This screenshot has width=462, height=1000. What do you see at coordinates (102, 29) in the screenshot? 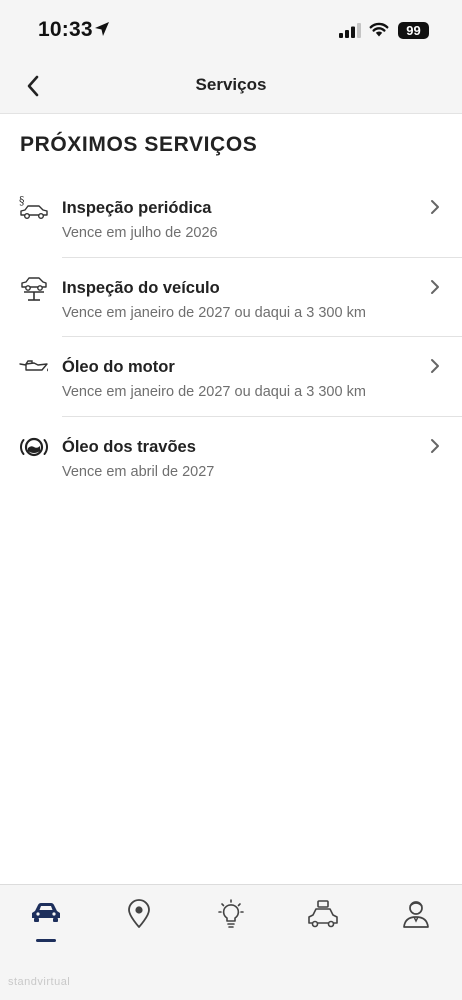
I see `location-arrow-icon` at bounding box center [102, 29].